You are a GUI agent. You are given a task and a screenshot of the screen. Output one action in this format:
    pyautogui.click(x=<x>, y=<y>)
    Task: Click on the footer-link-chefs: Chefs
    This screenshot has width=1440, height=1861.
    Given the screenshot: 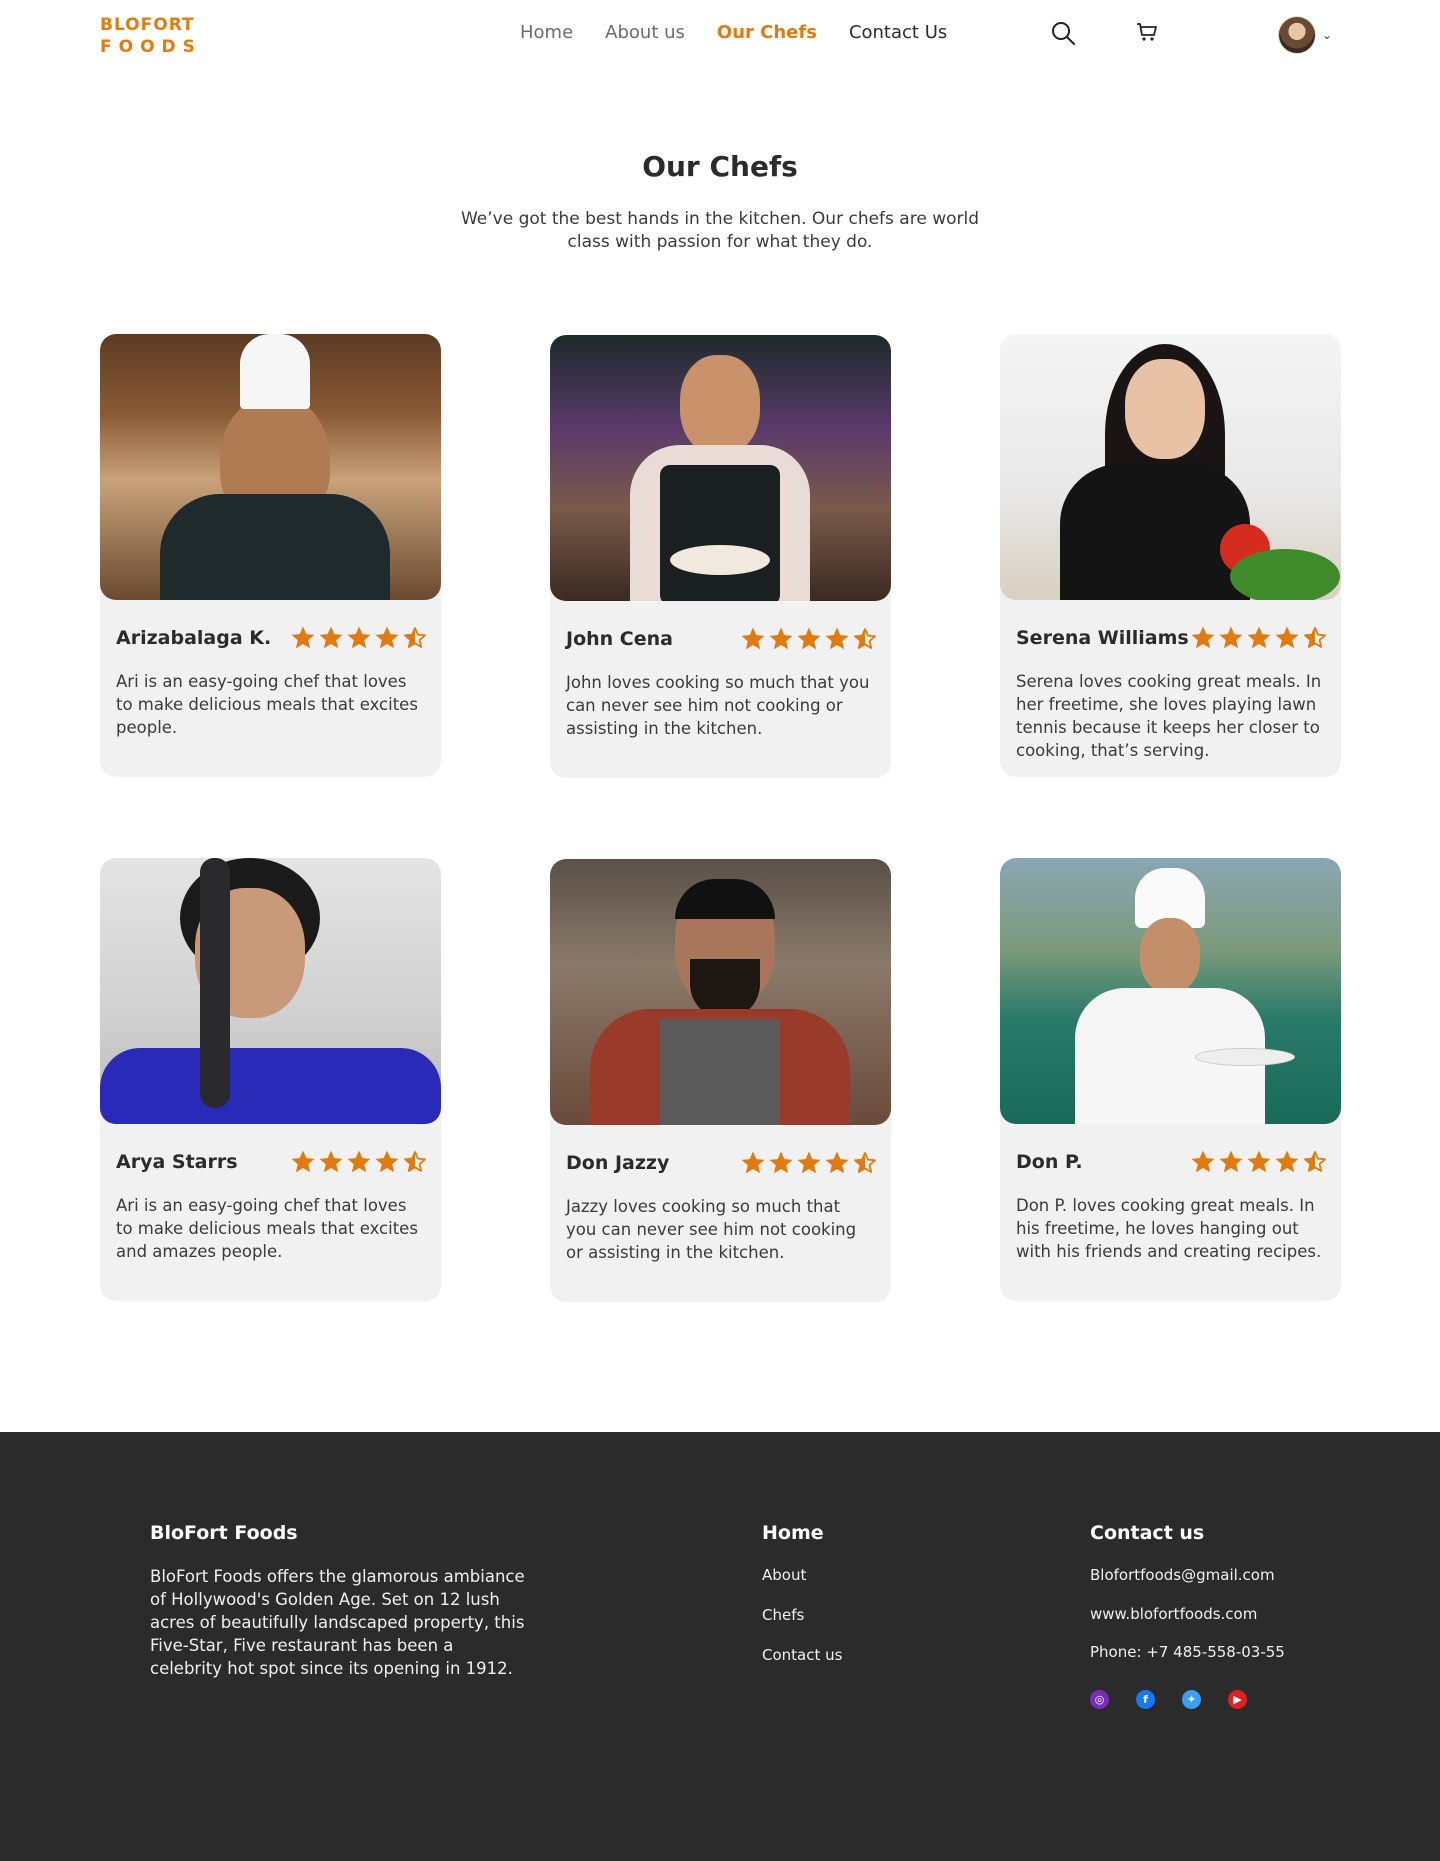 What is the action you would take?
    pyautogui.click(x=783, y=1615)
    